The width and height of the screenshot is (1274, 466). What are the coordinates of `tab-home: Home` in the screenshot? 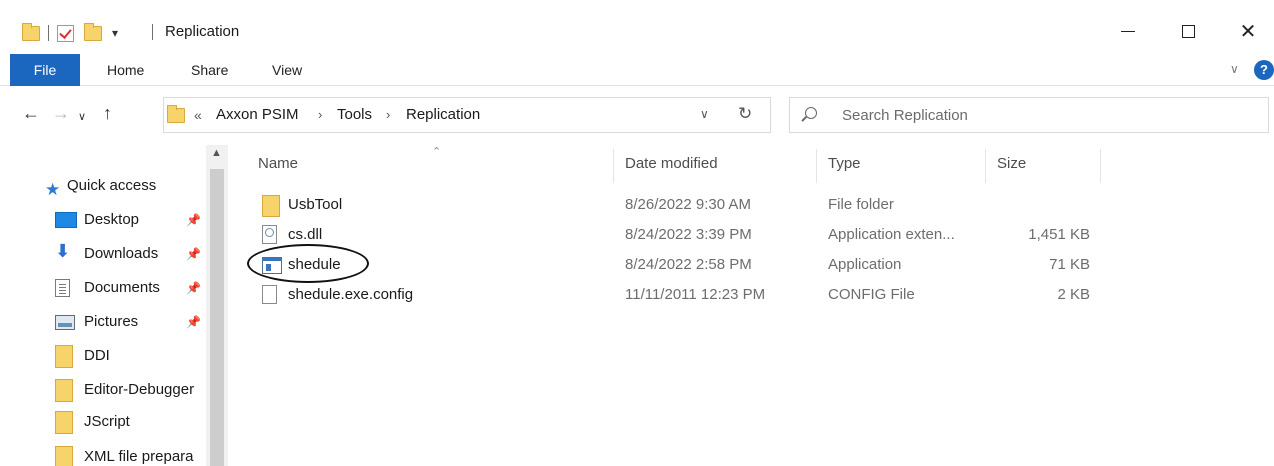 It's located at (125, 70).